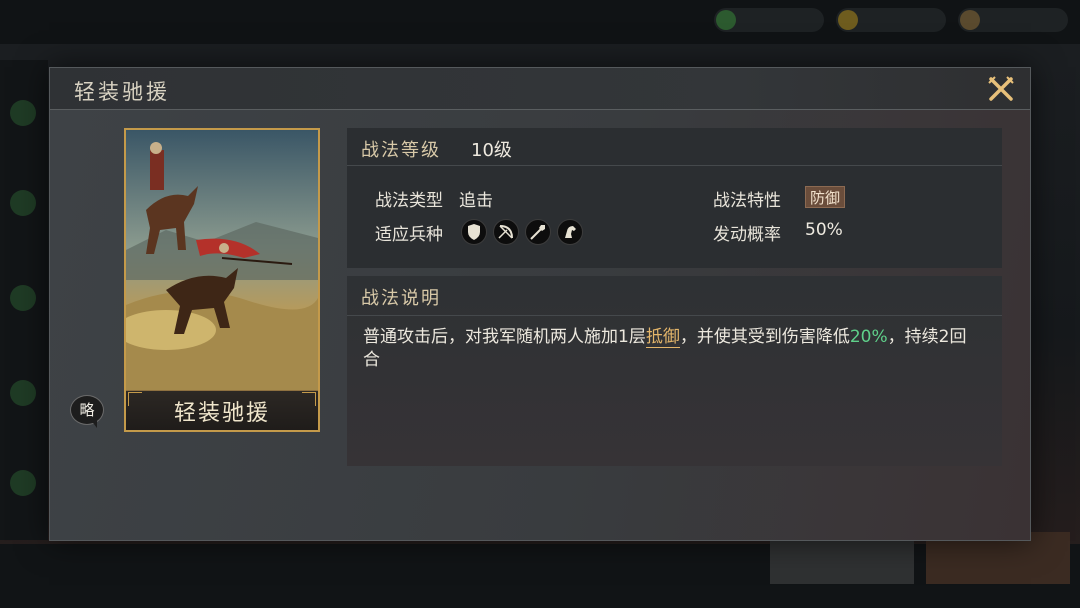 The height and width of the screenshot is (608, 1080). I want to click on tactic-attributes-panel: 战法等级 10级 战法类型 追击 适应兵种 战法特性 防御 发动概率 50%, so click(674, 198).